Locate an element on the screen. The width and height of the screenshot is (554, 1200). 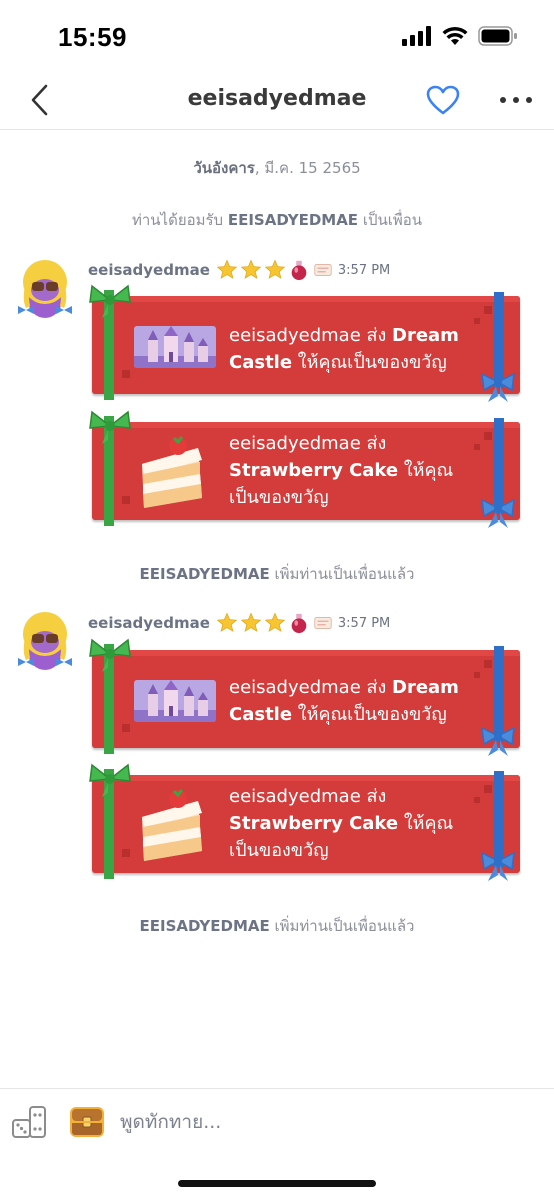
page-title: eeisadyedmae is located at coordinates (277, 98).